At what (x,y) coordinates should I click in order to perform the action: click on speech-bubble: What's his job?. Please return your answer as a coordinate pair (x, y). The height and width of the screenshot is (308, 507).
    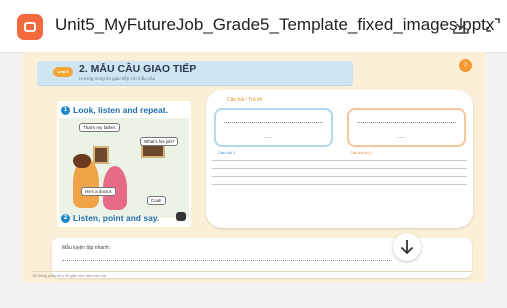
    Looking at the image, I should click on (159, 141).